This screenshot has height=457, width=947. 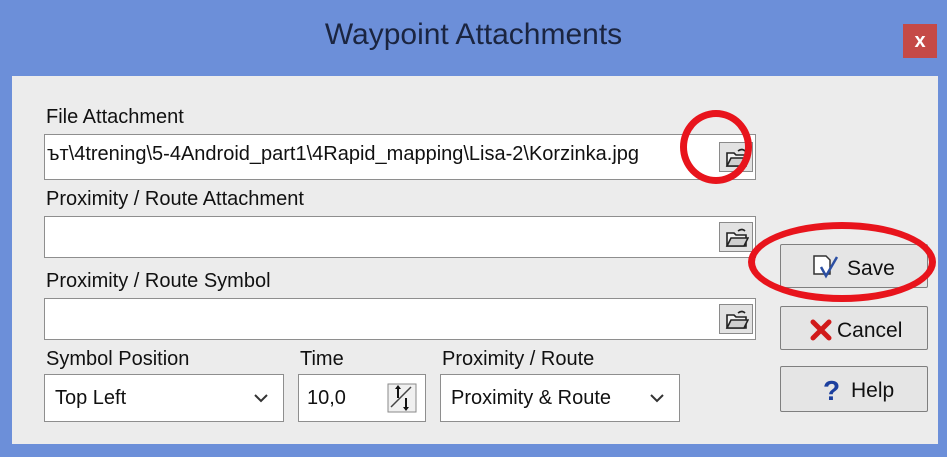 I want to click on symbol-position-value: Top Left, so click(x=91, y=398).